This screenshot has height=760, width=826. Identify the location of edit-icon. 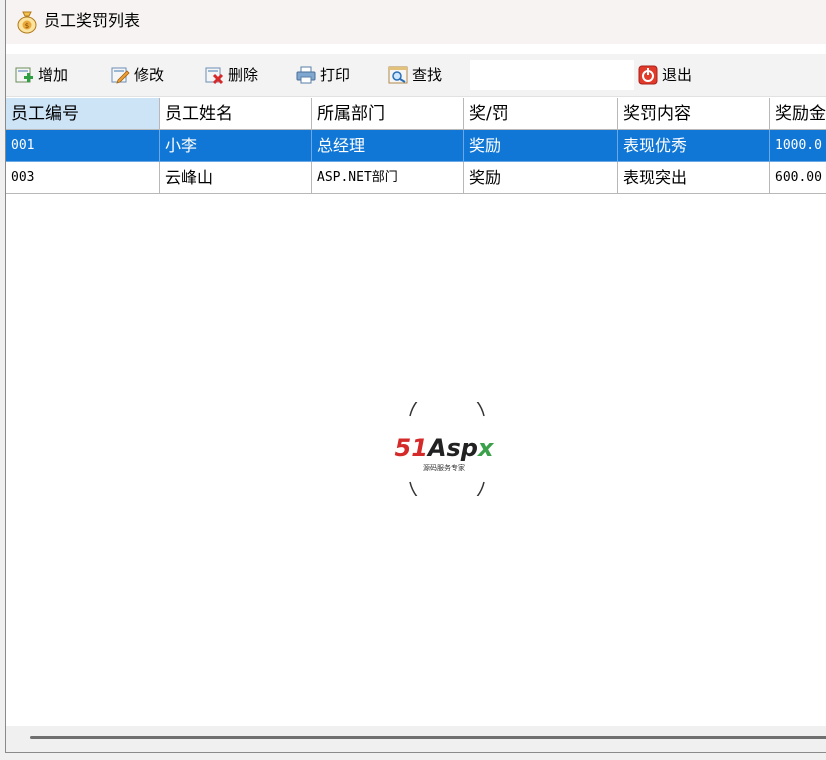
(120, 75).